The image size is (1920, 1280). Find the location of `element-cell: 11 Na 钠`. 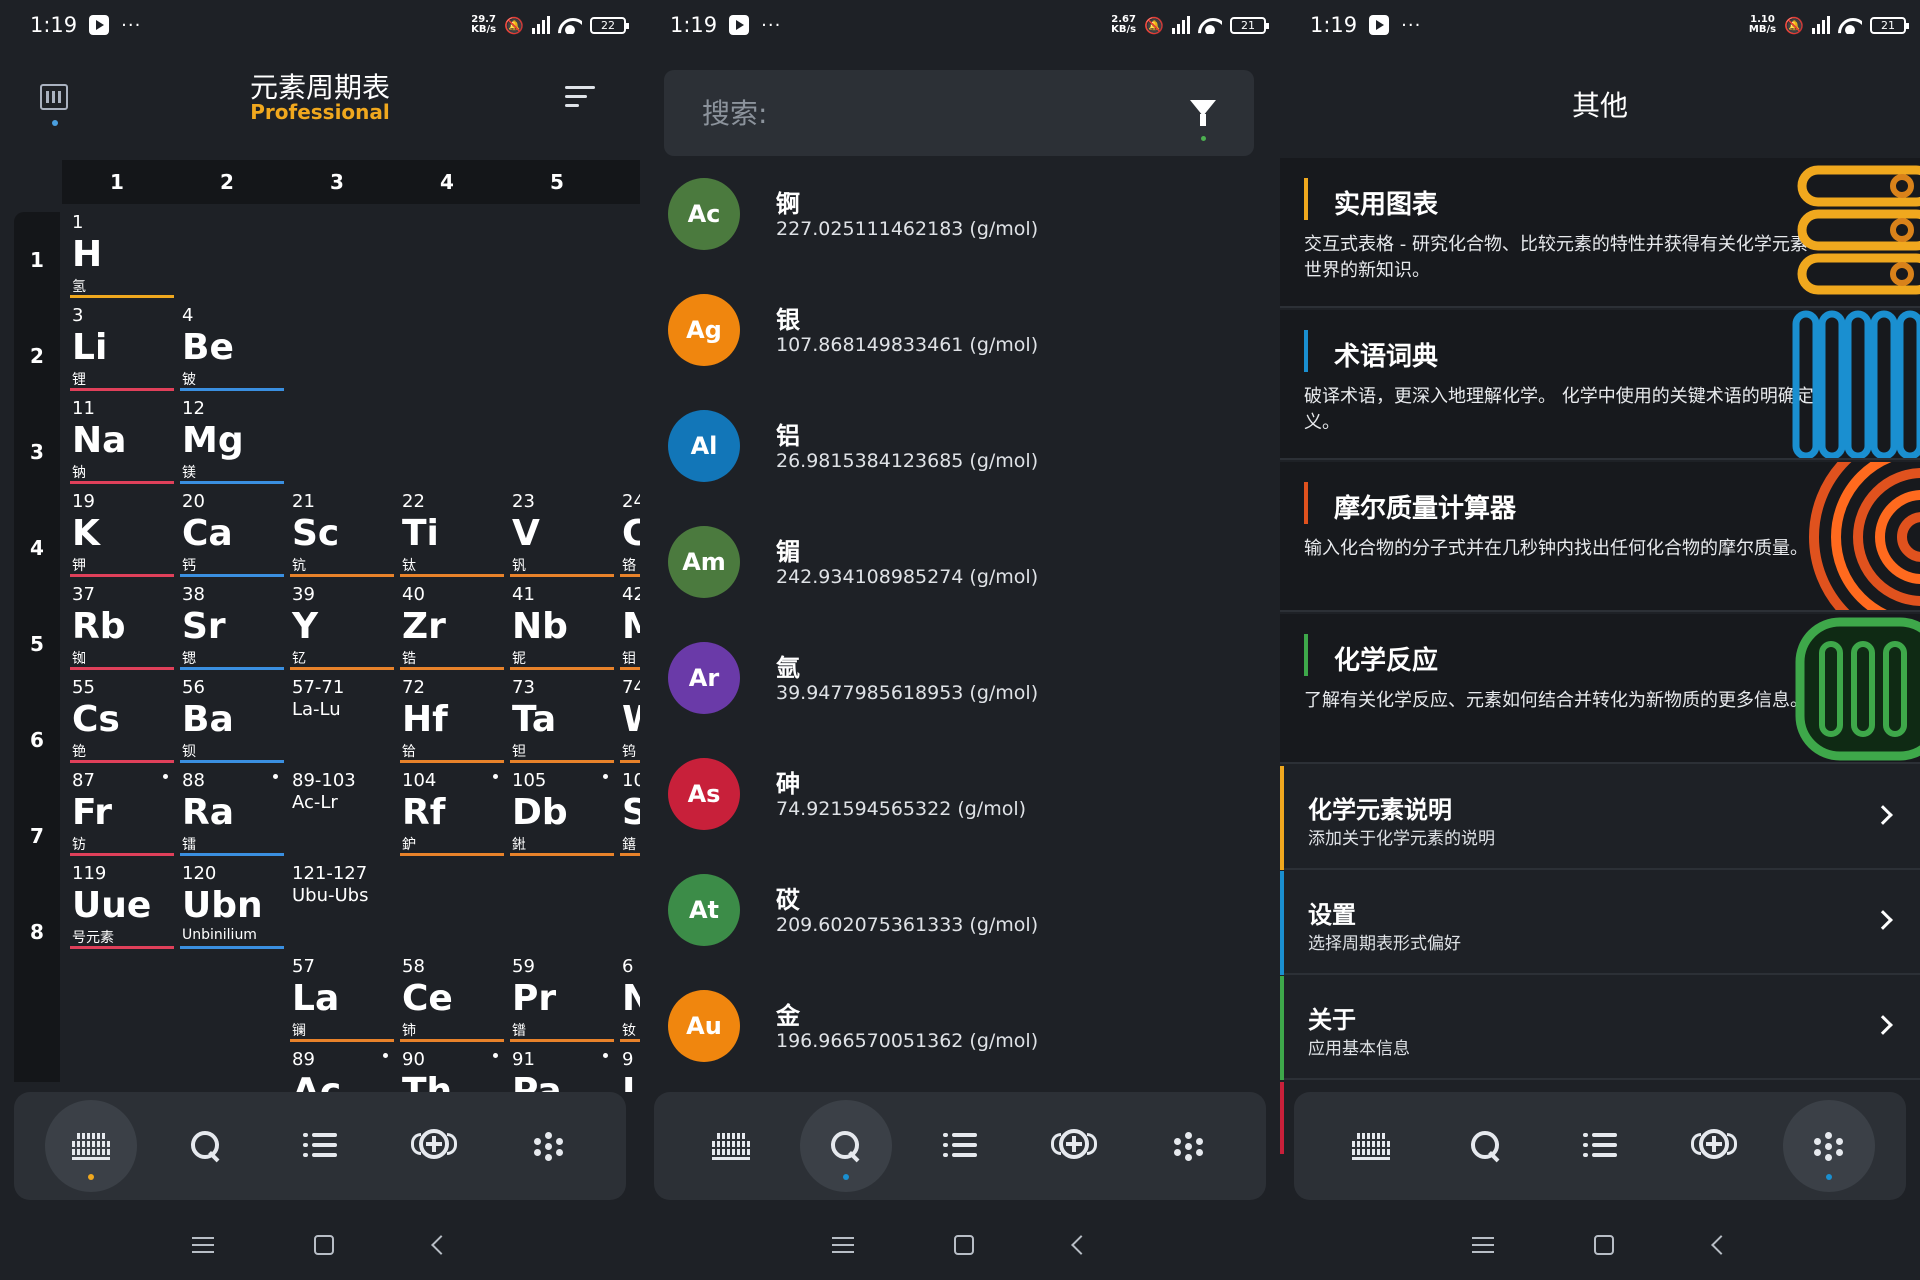

element-cell: 11 Na 钠 is located at coordinates (122, 441).